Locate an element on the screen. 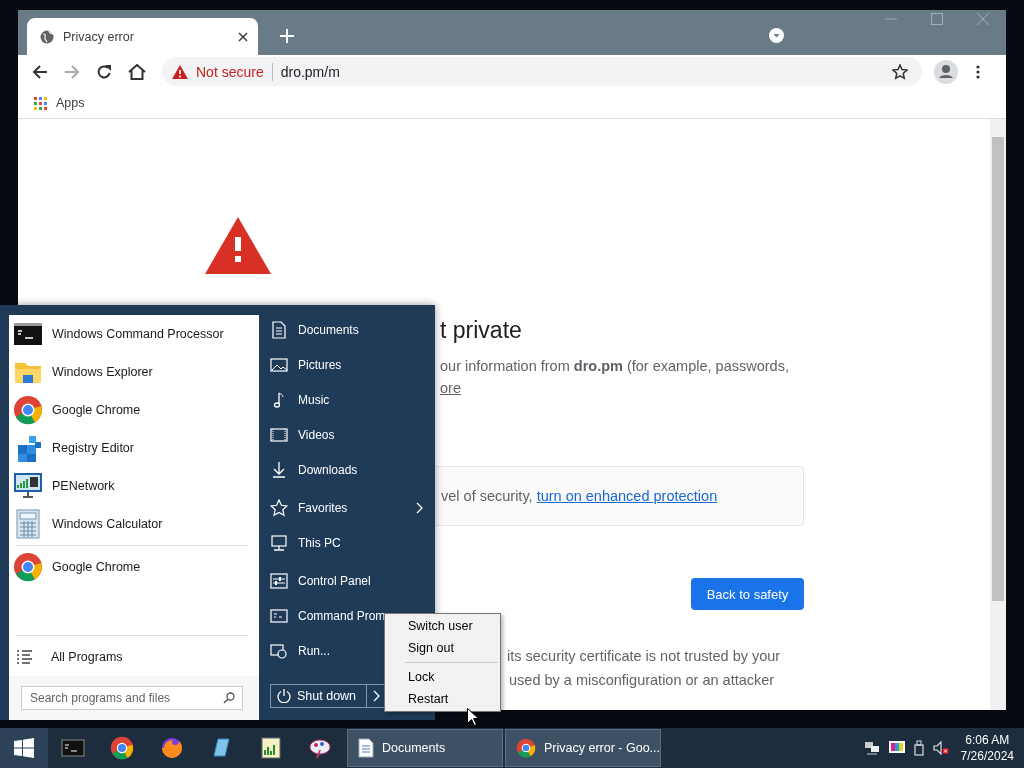 The image size is (1024, 768). learn-more-link: ore is located at coordinates (450, 388).